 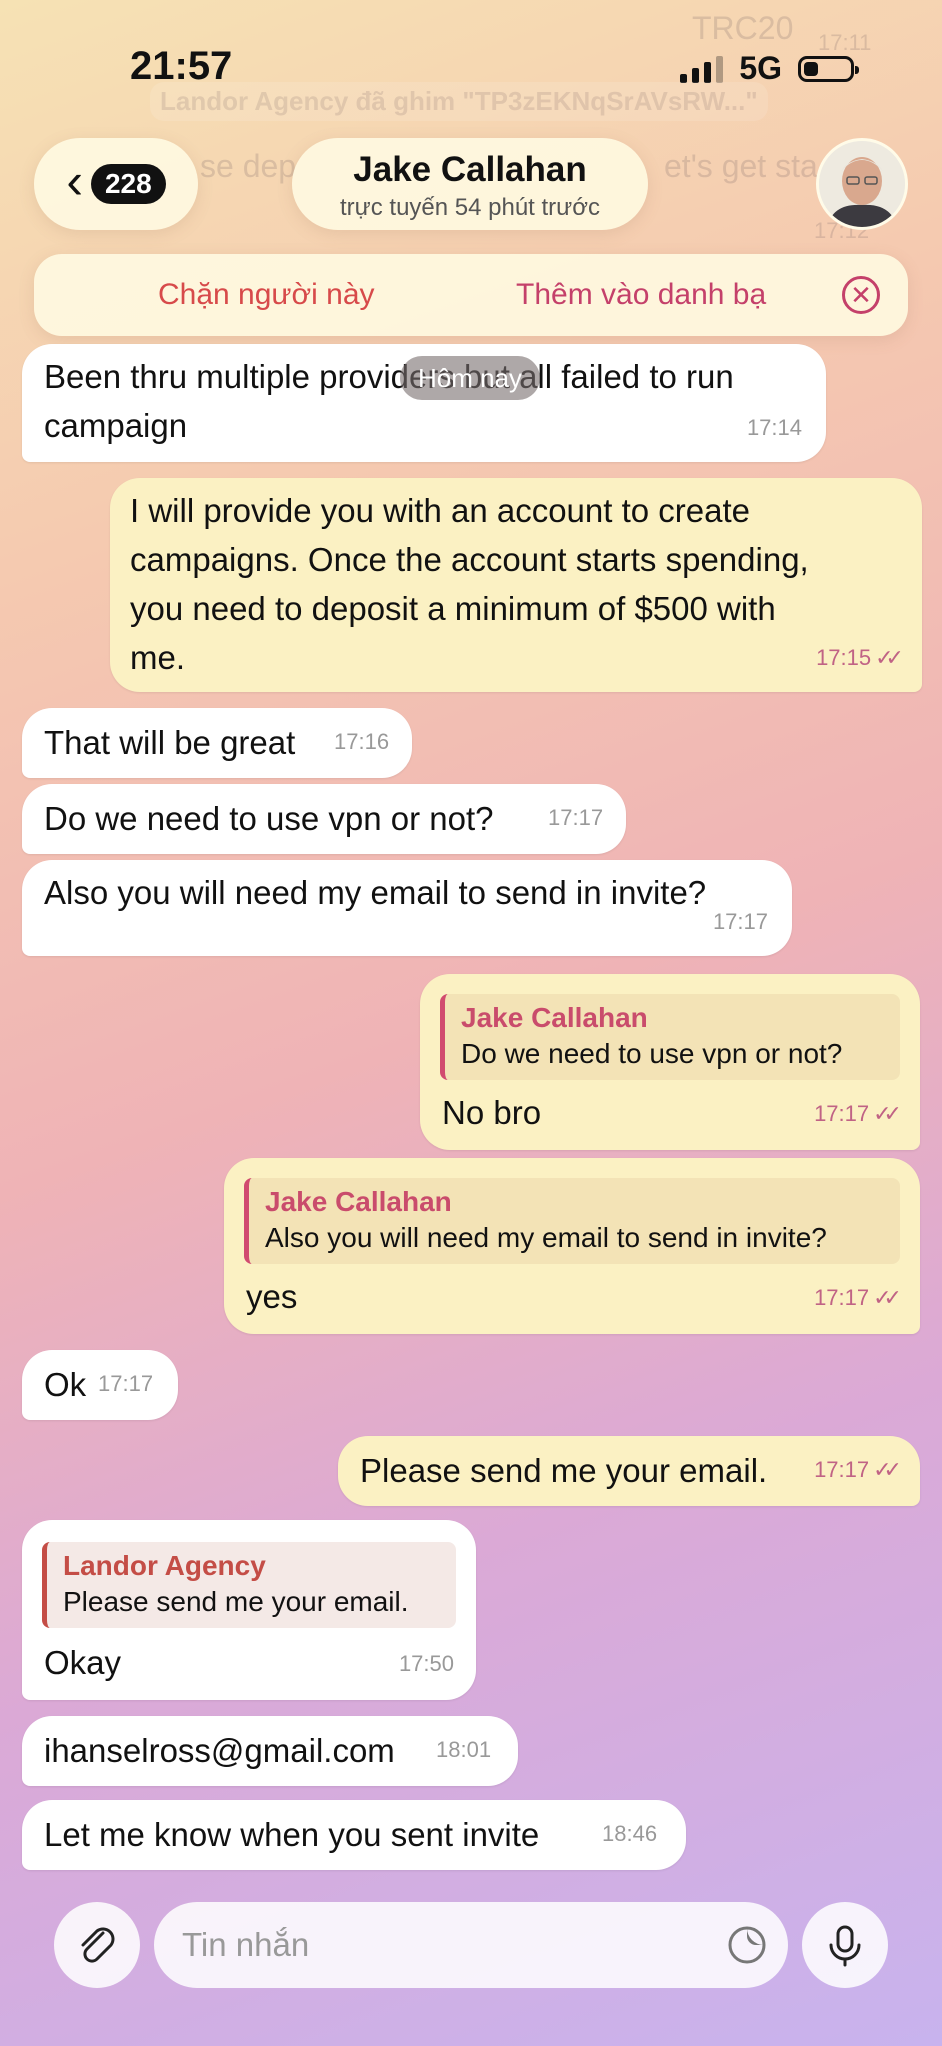 I want to click on message-time: 17:14, so click(x=774, y=427).